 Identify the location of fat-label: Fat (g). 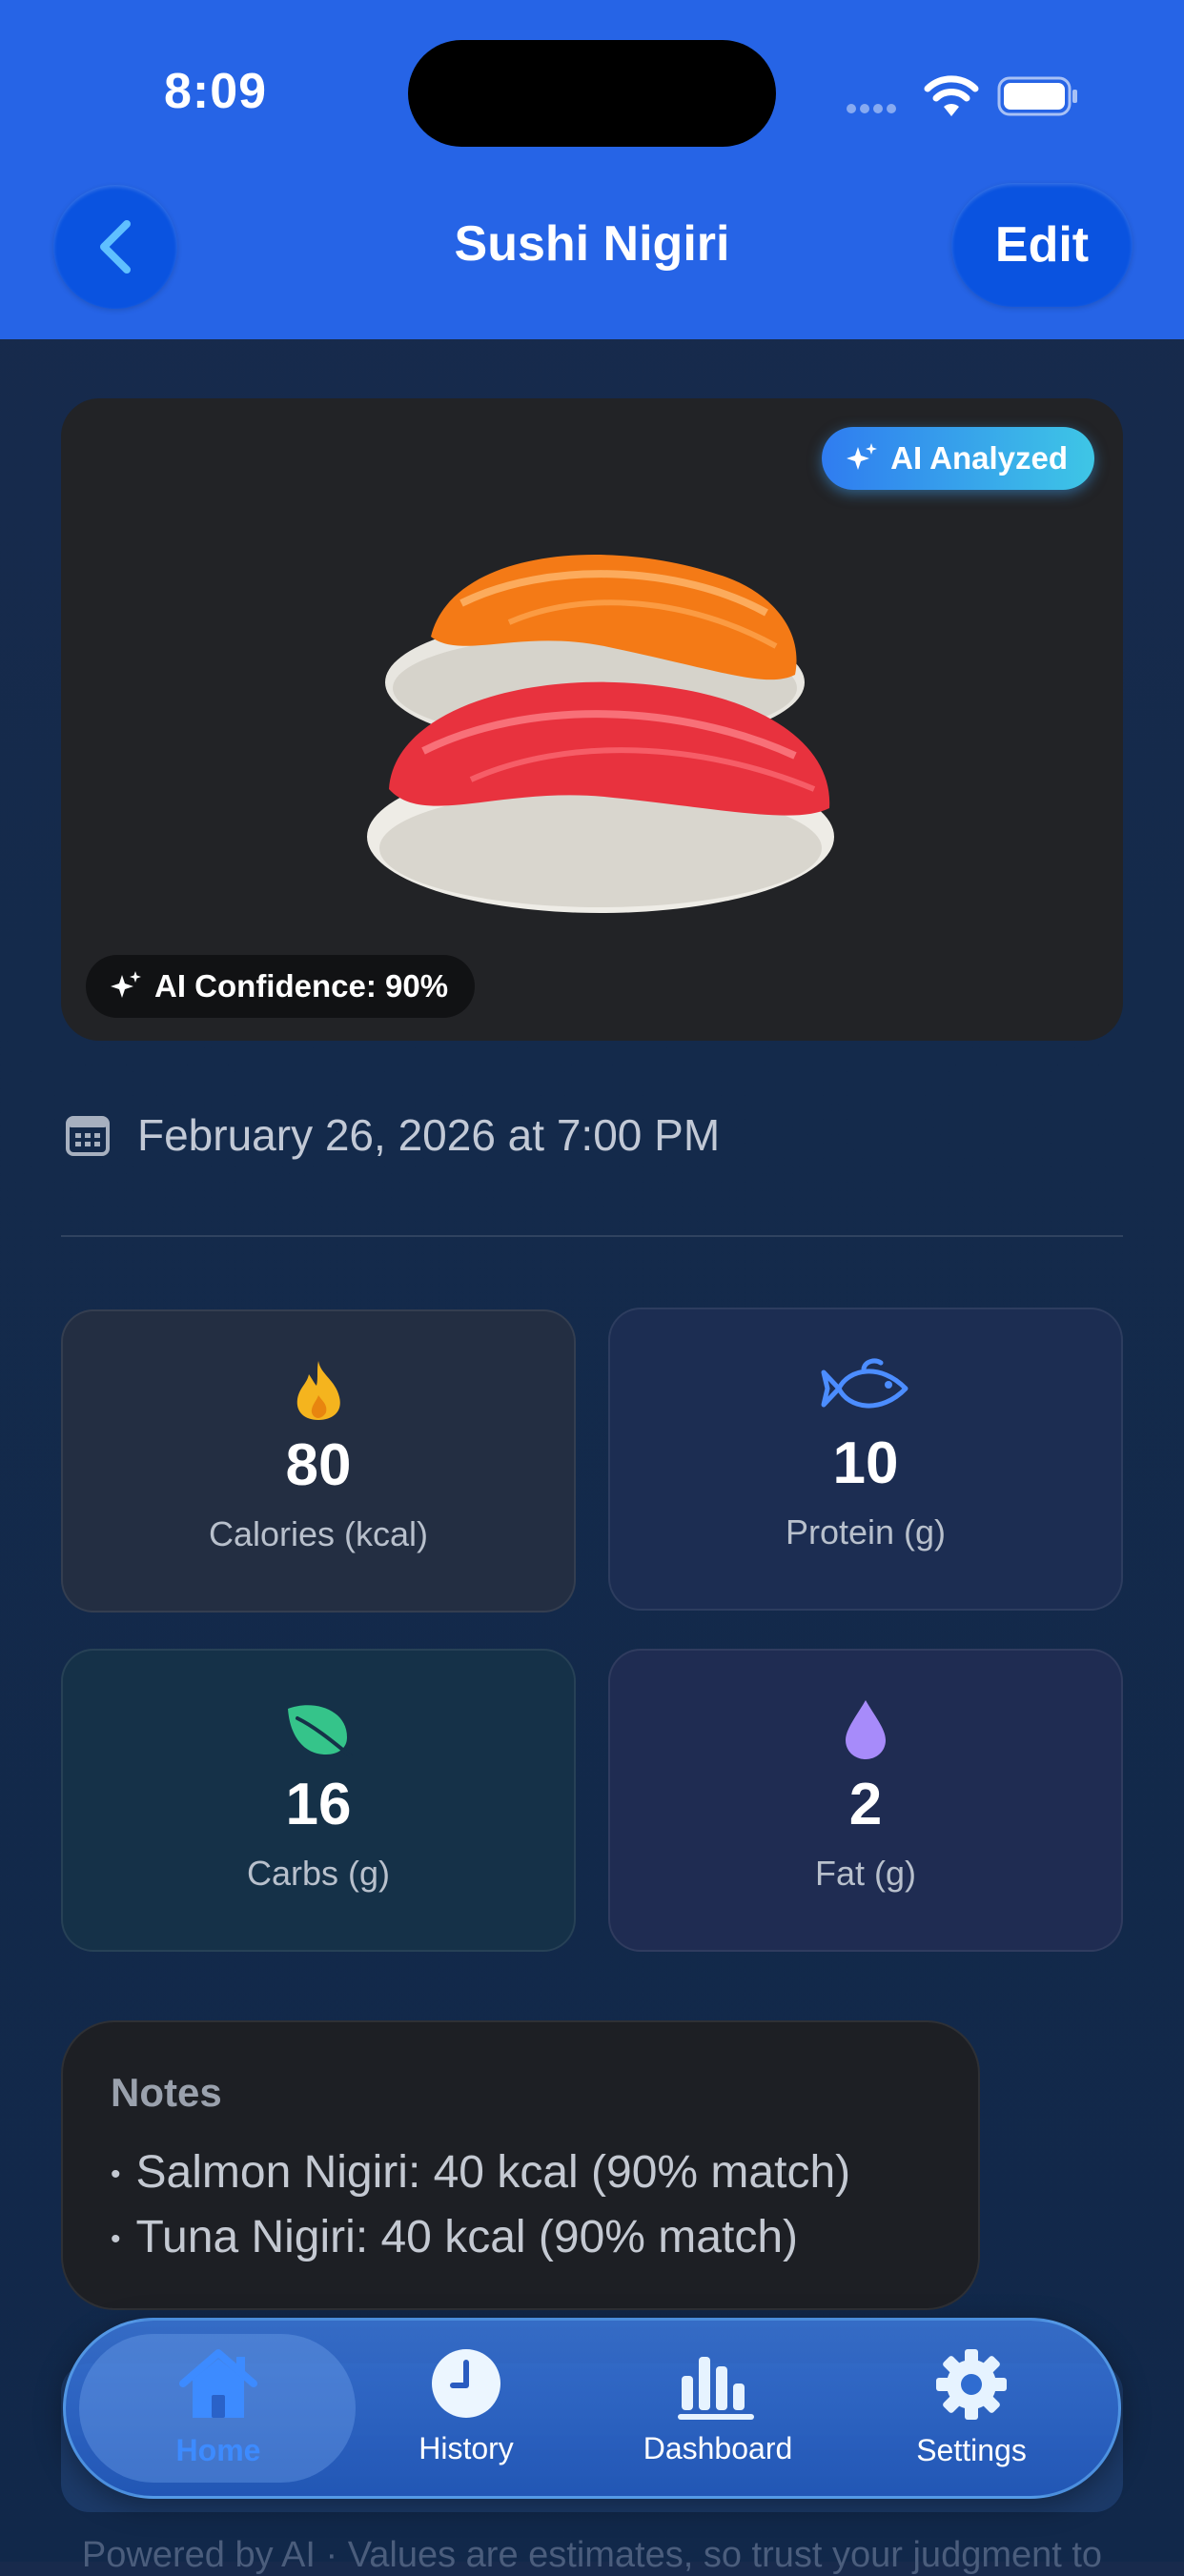
(865, 1873).